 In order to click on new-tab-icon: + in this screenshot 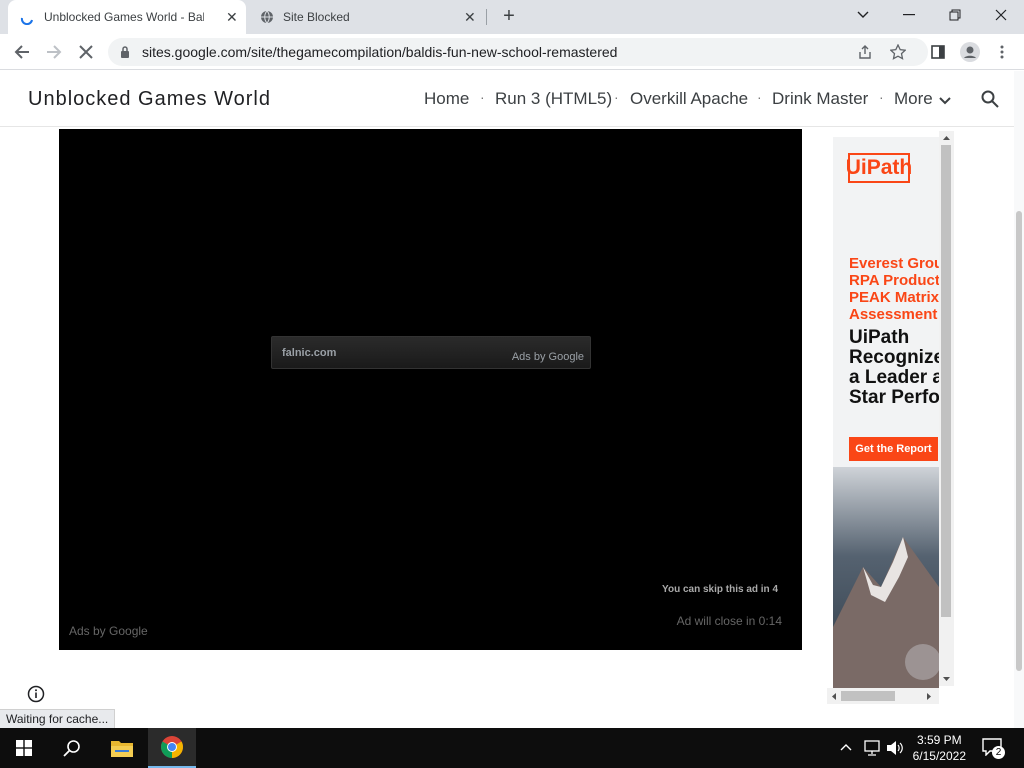, I will do `click(509, 16)`.